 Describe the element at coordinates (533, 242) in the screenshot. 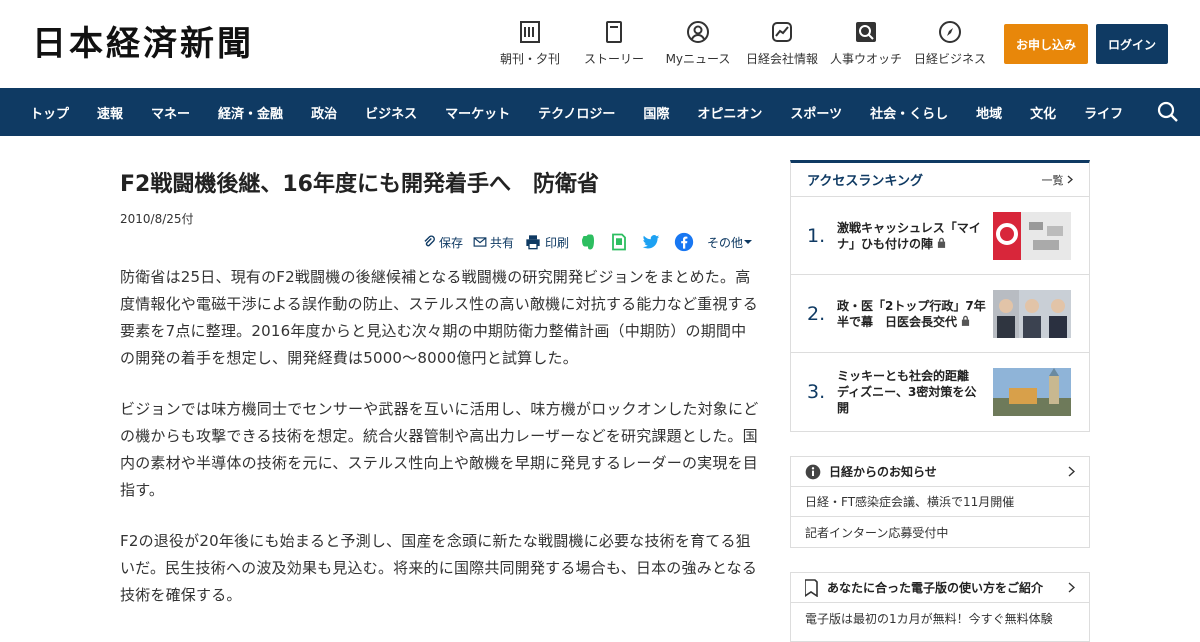

I see `printer-icon` at that location.